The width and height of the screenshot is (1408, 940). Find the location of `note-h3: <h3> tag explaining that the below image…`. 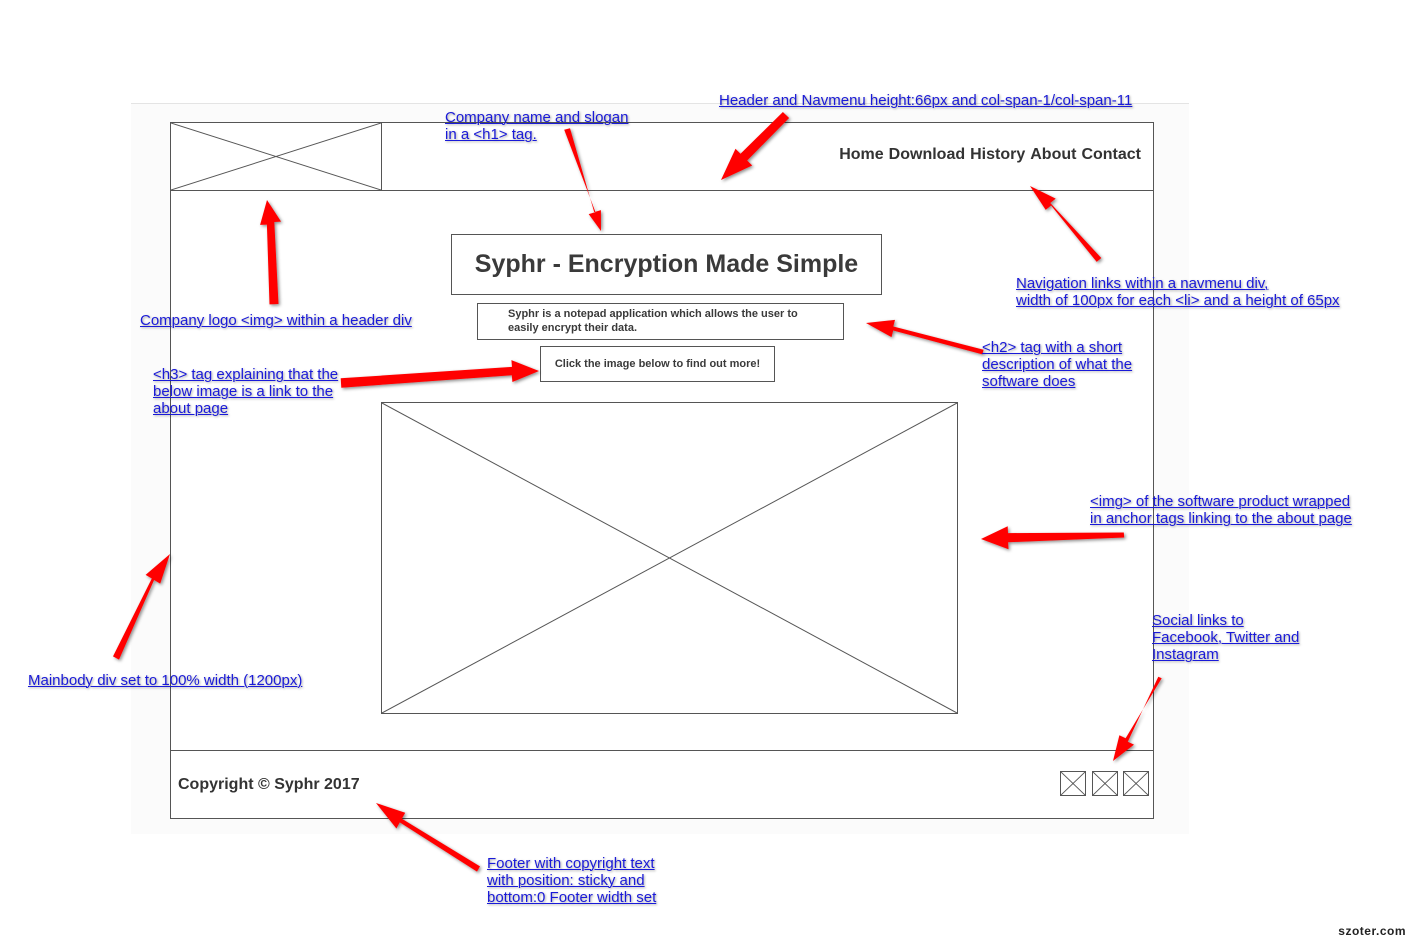

note-h3: <h3> tag explaining that the below image… is located at coordinates (245, 391).